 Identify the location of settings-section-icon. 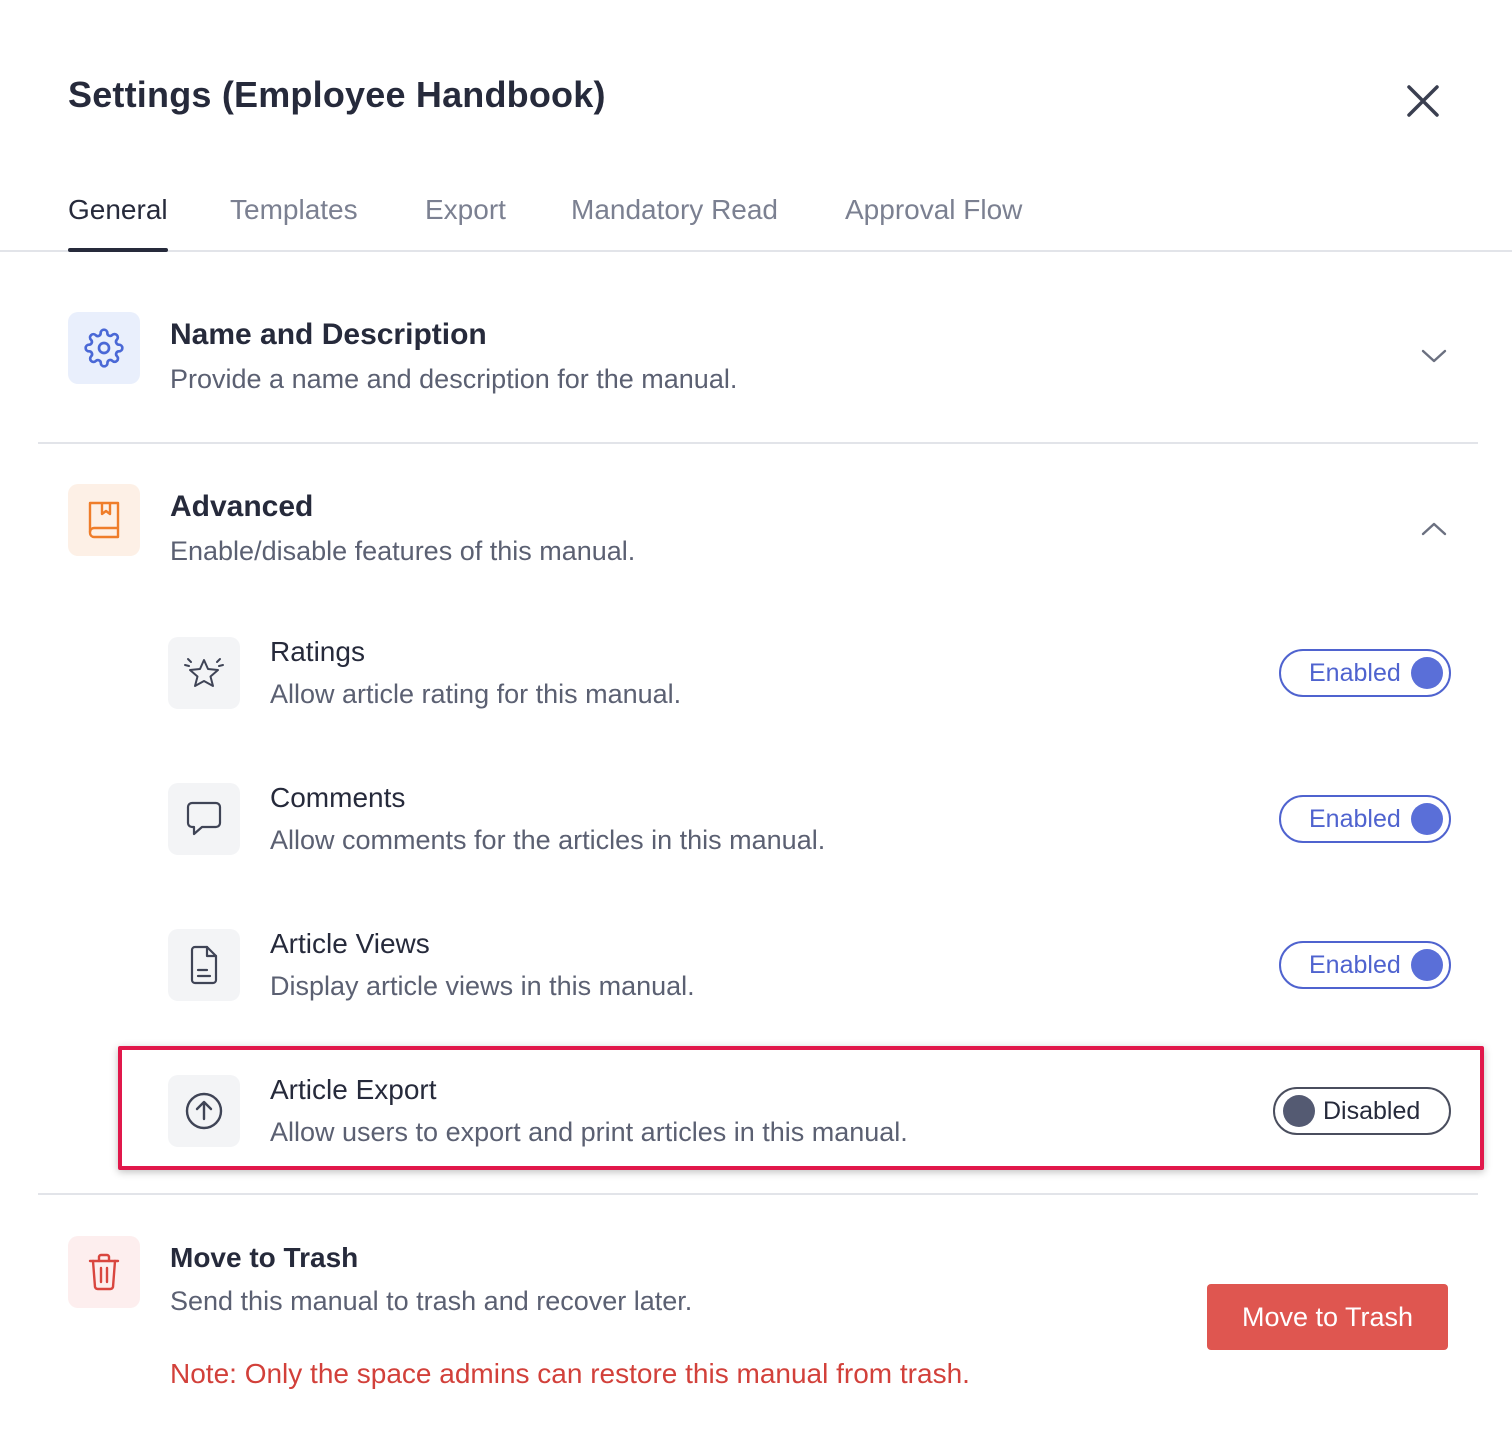
(104, 348).